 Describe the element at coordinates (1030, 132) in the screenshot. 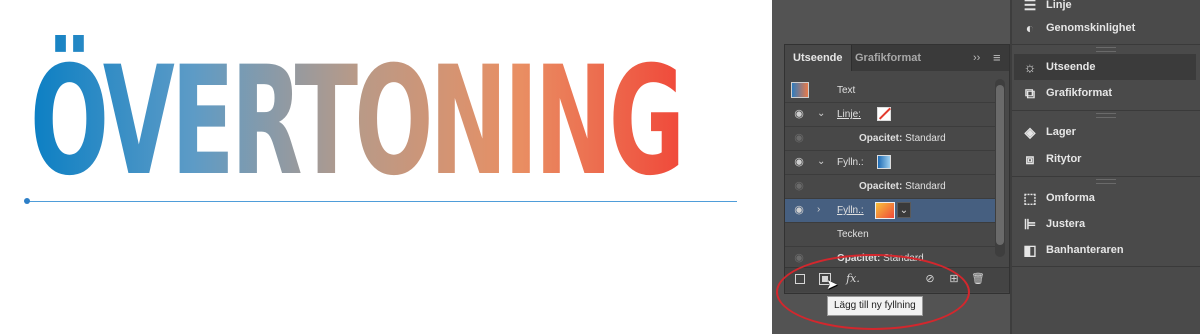

I see `layers-icon: ◈` at that location.